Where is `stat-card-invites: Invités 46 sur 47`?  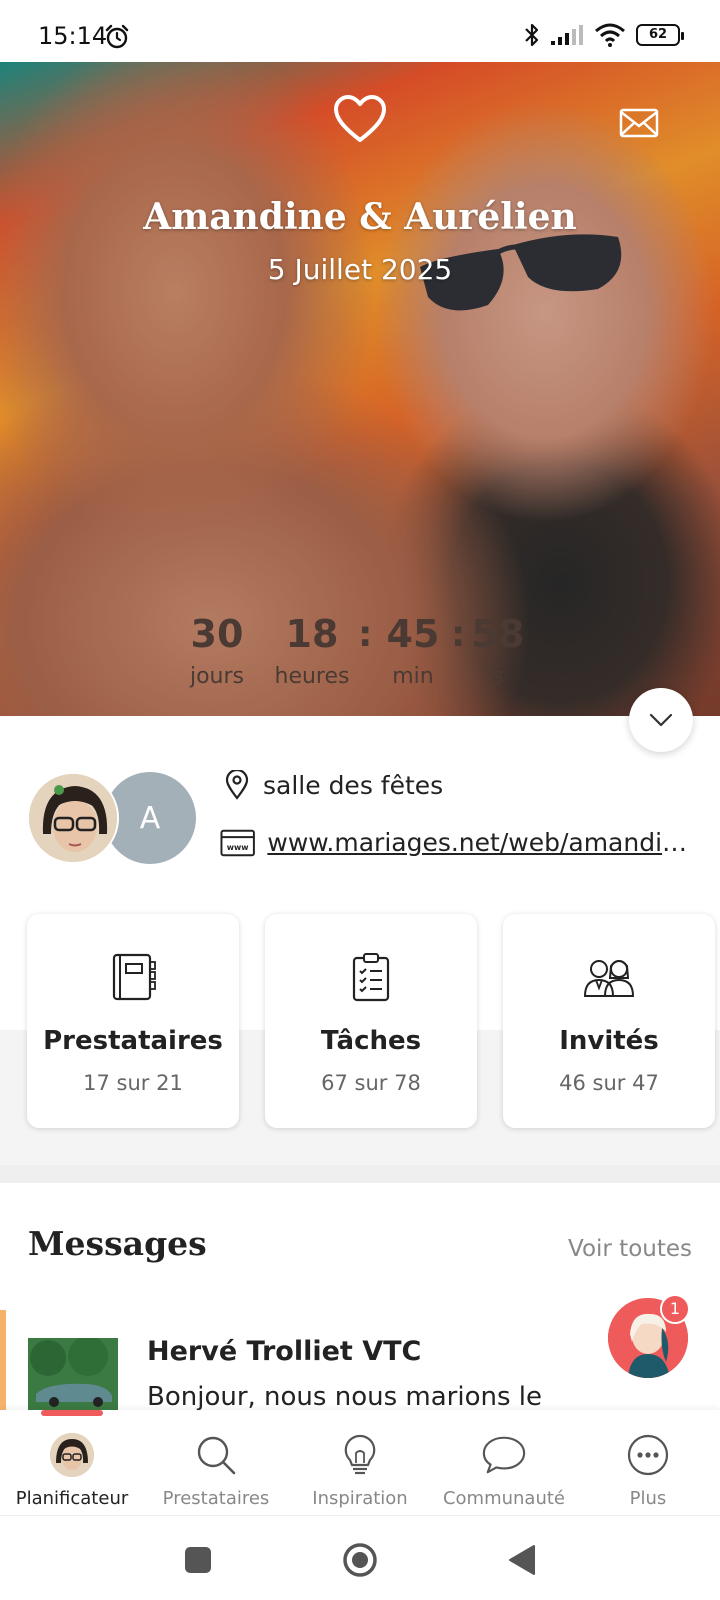 stat-card-invites: Invités 46 sur 47 is located at coordinates (609, 1021).